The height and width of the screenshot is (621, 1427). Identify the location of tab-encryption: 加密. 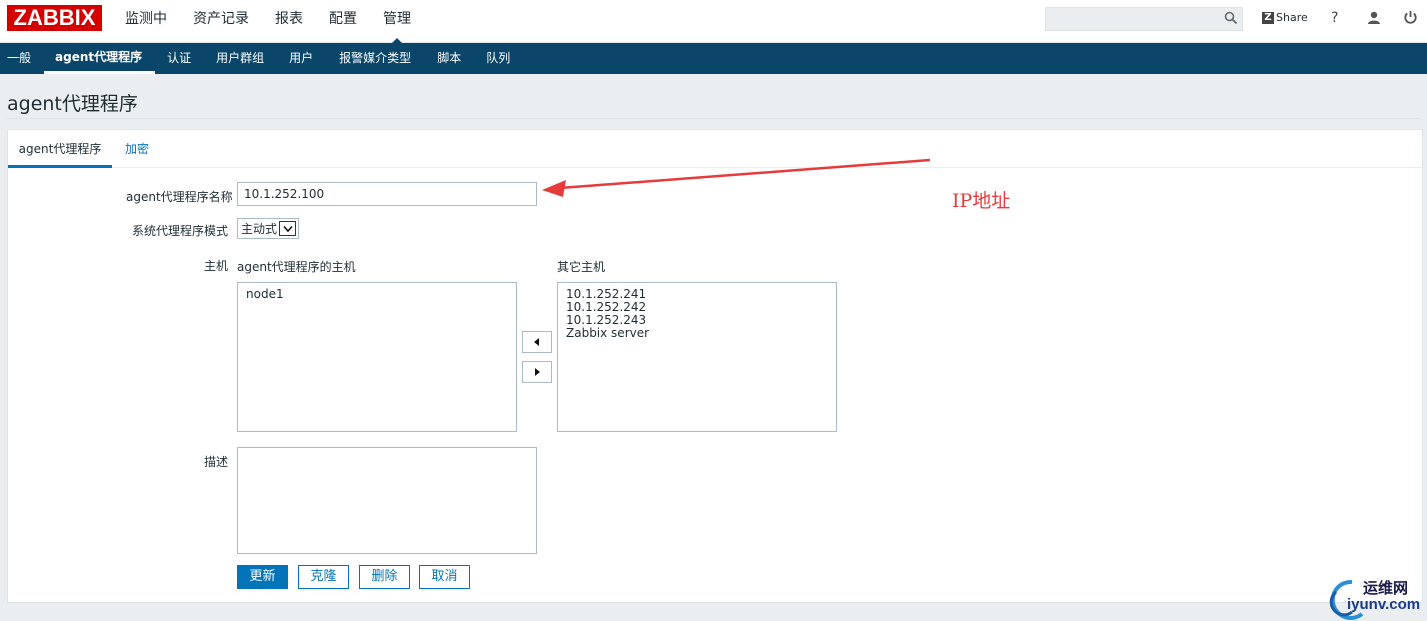
(137, 149).